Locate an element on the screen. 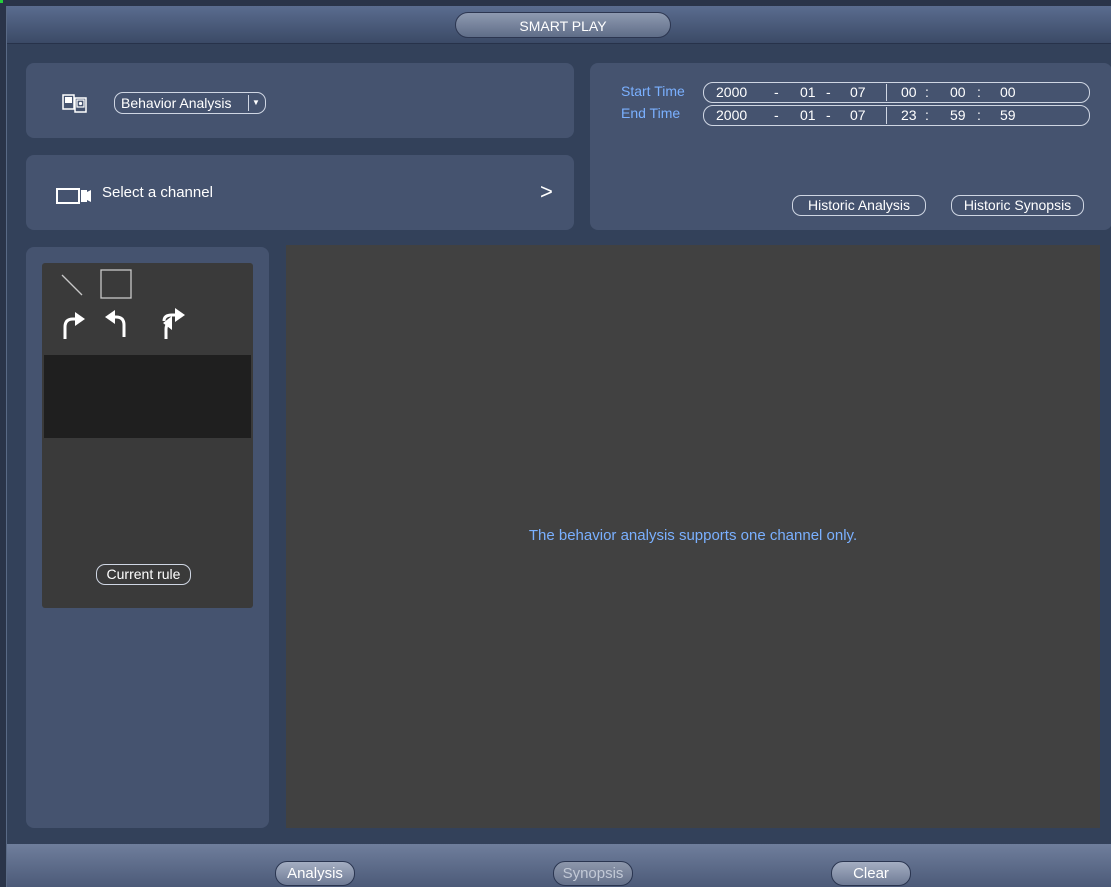  synopsis-button: Synopsis is located at coordinates (593, 873).